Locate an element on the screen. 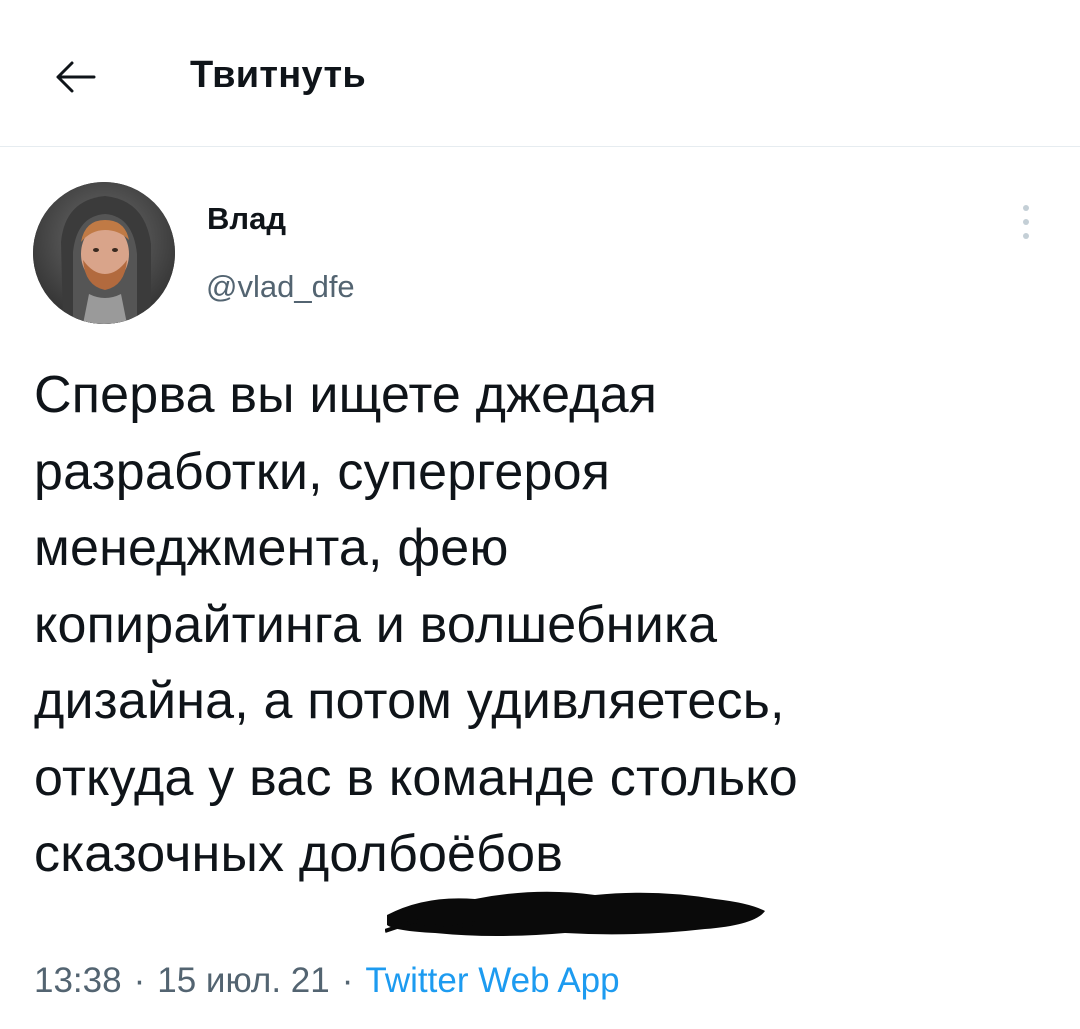  tweet-date: 15 июл. 21 is located at coordinates (243, 980).